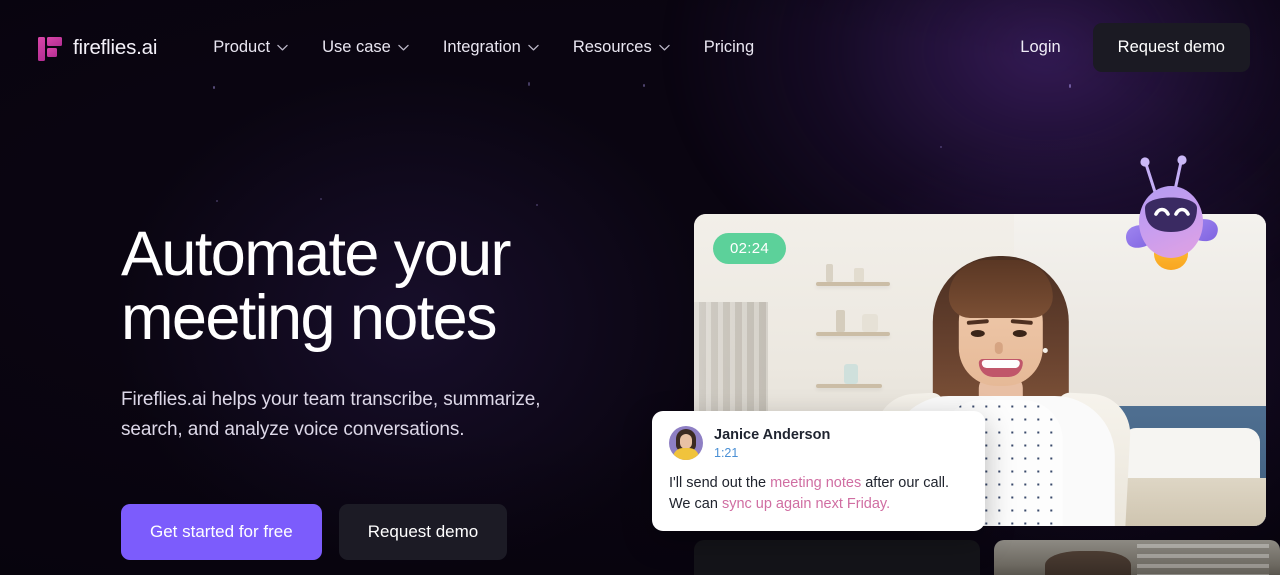 This screenshot has height=575, width=1280. I want to click on video-thumbnail-row, so click(987, 557).